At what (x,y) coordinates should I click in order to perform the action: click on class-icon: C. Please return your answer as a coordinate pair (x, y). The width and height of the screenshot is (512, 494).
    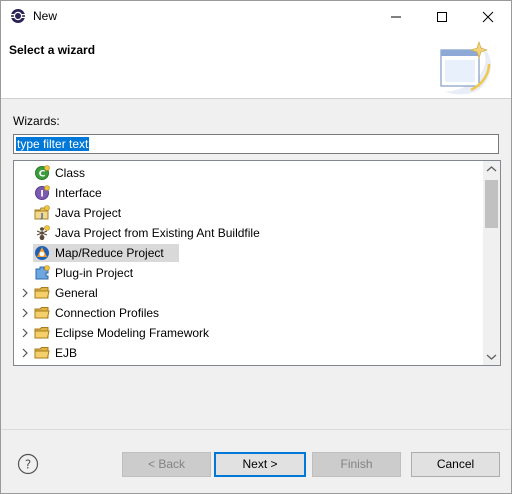
    Looking at the image, I should click on (42, 172).